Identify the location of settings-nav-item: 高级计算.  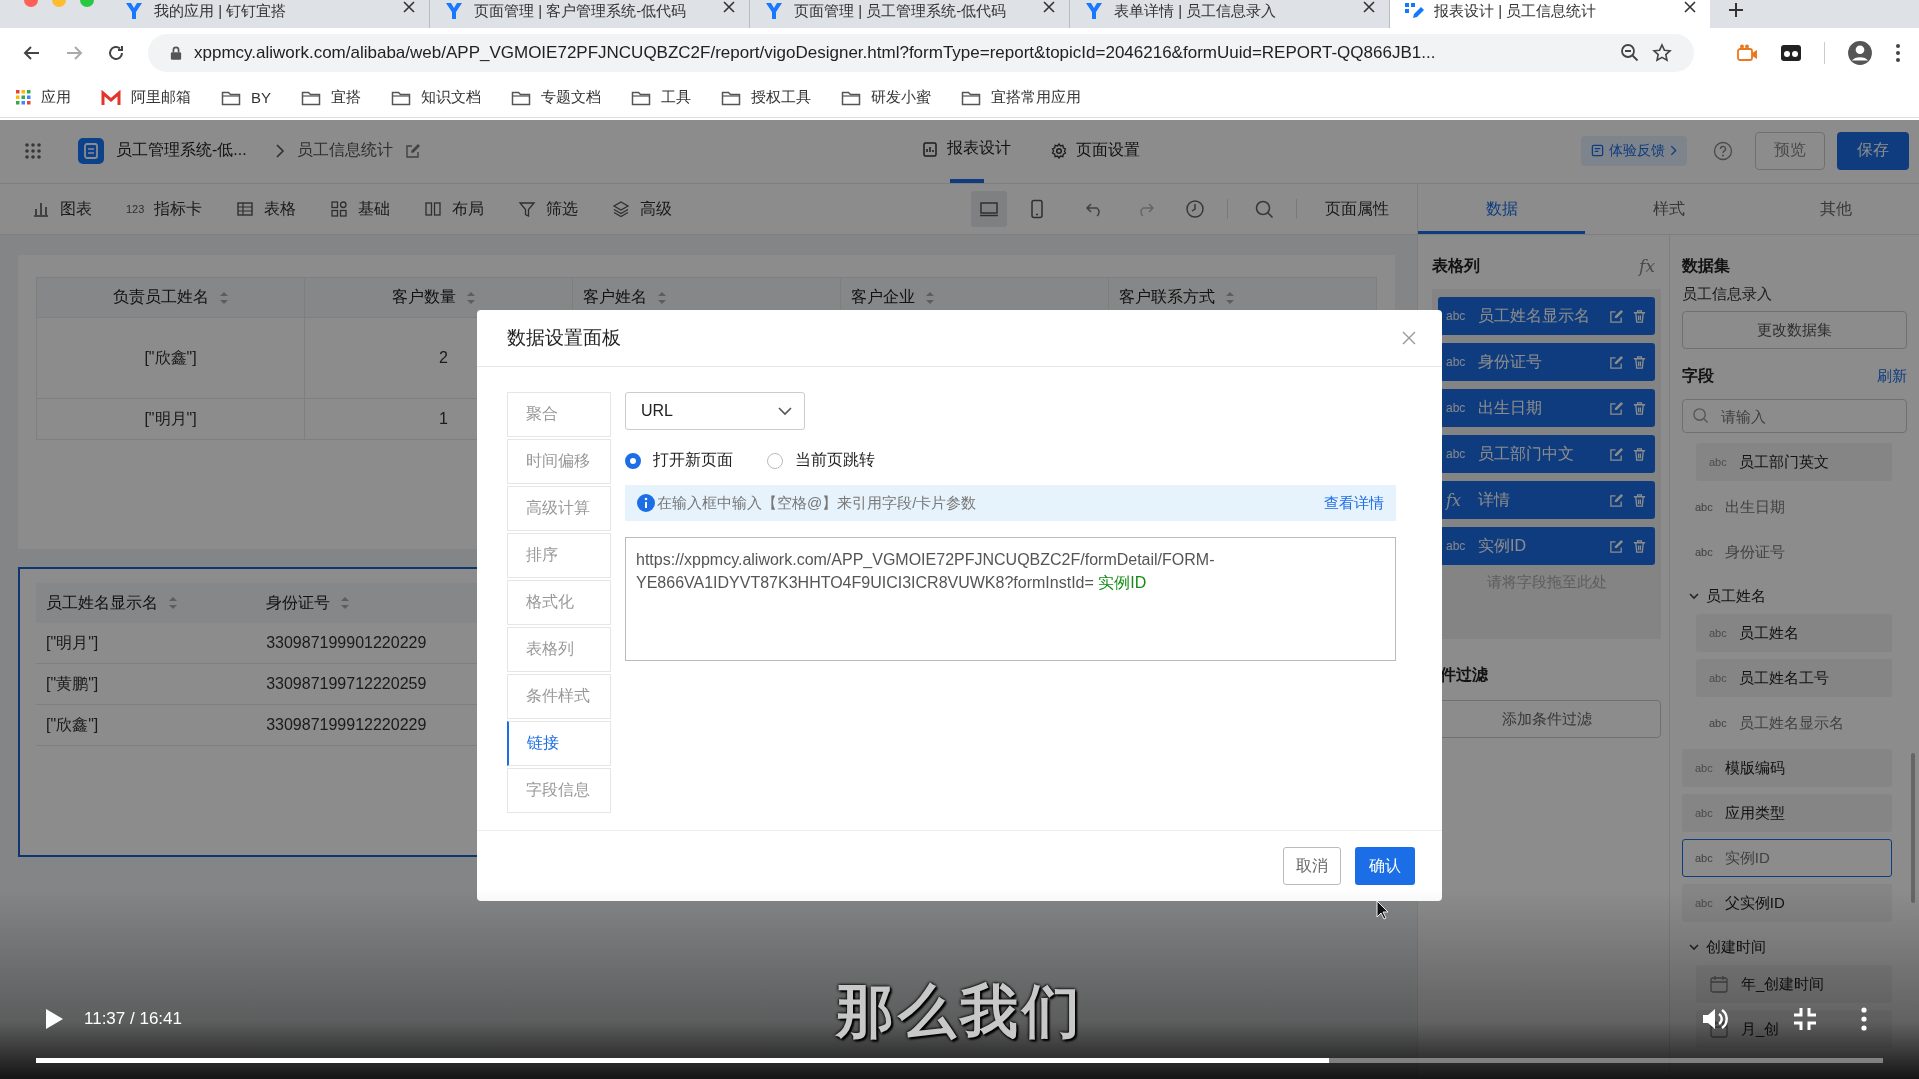
(559, 508).